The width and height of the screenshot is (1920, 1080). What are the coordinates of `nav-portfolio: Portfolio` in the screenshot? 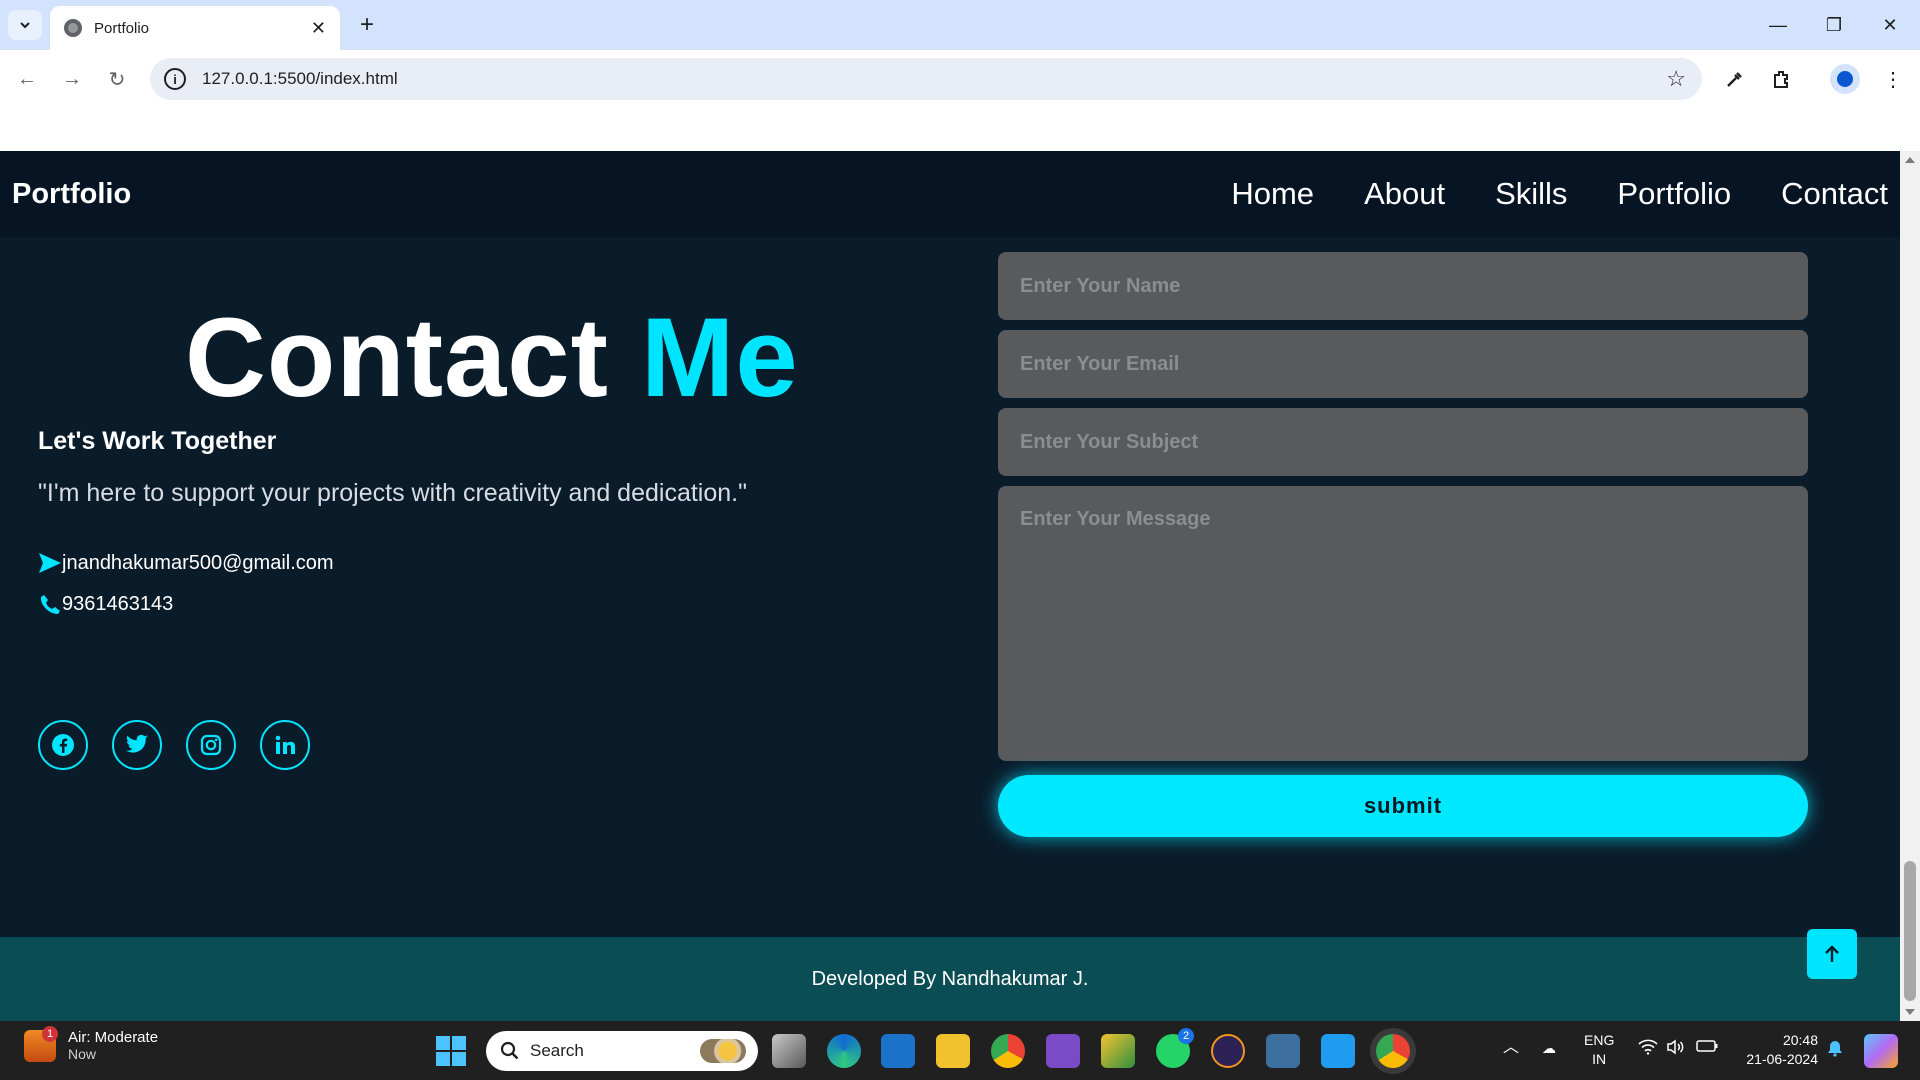 It's located at (1674, 194).